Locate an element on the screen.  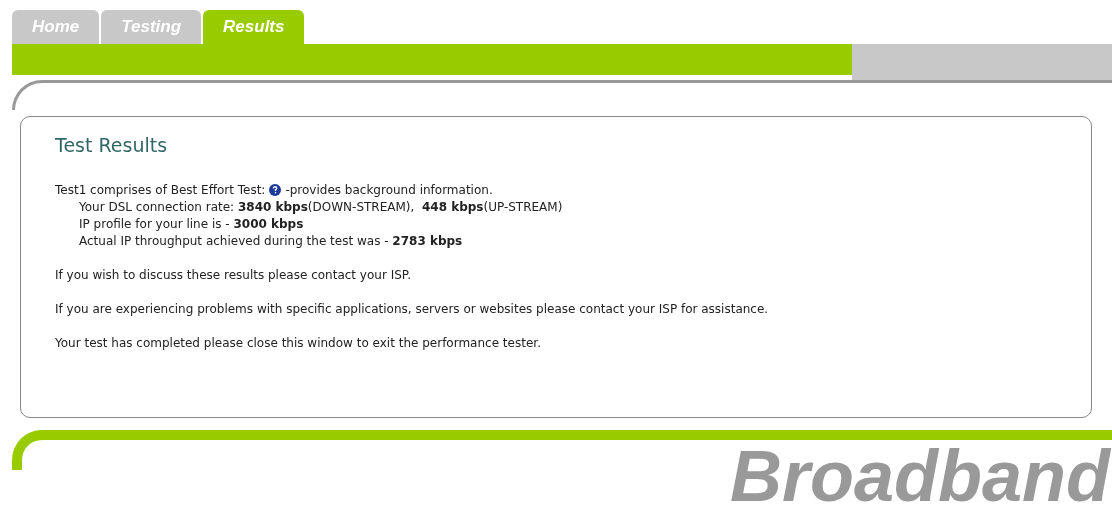
result-line: Your DSL connection rate: 3840 kbps(DOWN-STREAM), 448 kbps(UP-STREAM) is located at coordinates (321, 207).